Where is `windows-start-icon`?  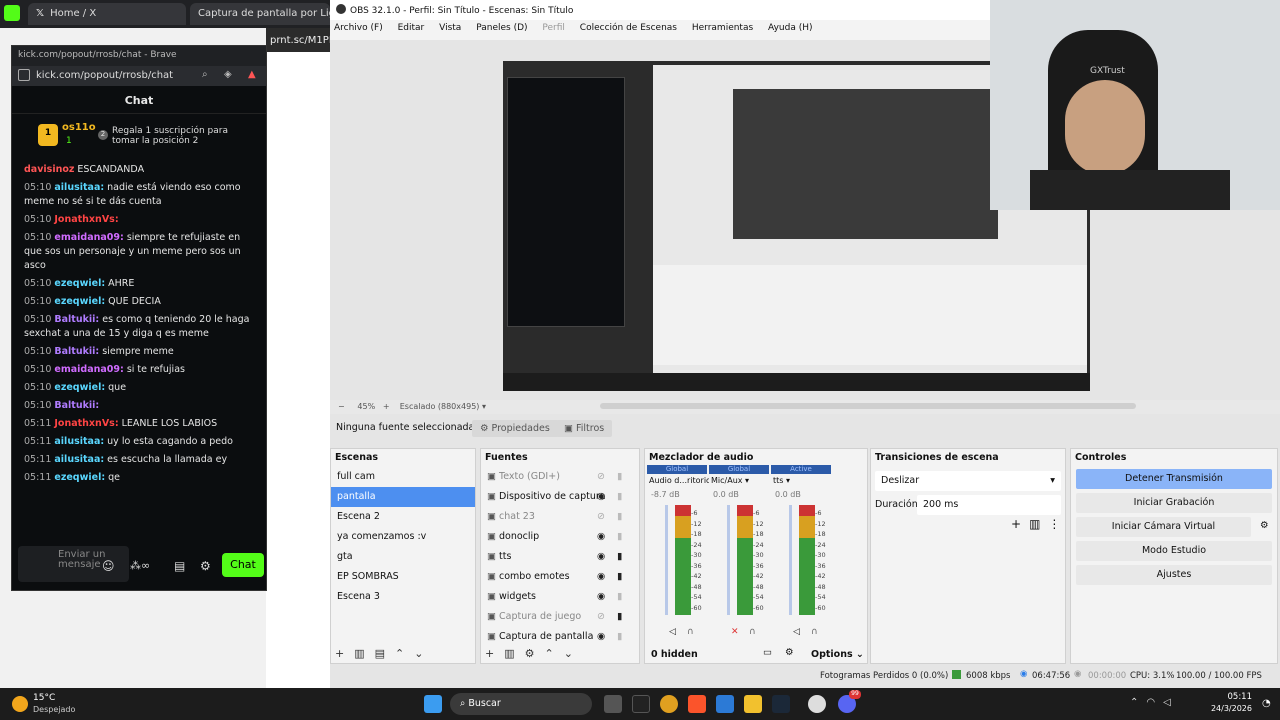 windows-start-icon is located at coordinates (433, 704).